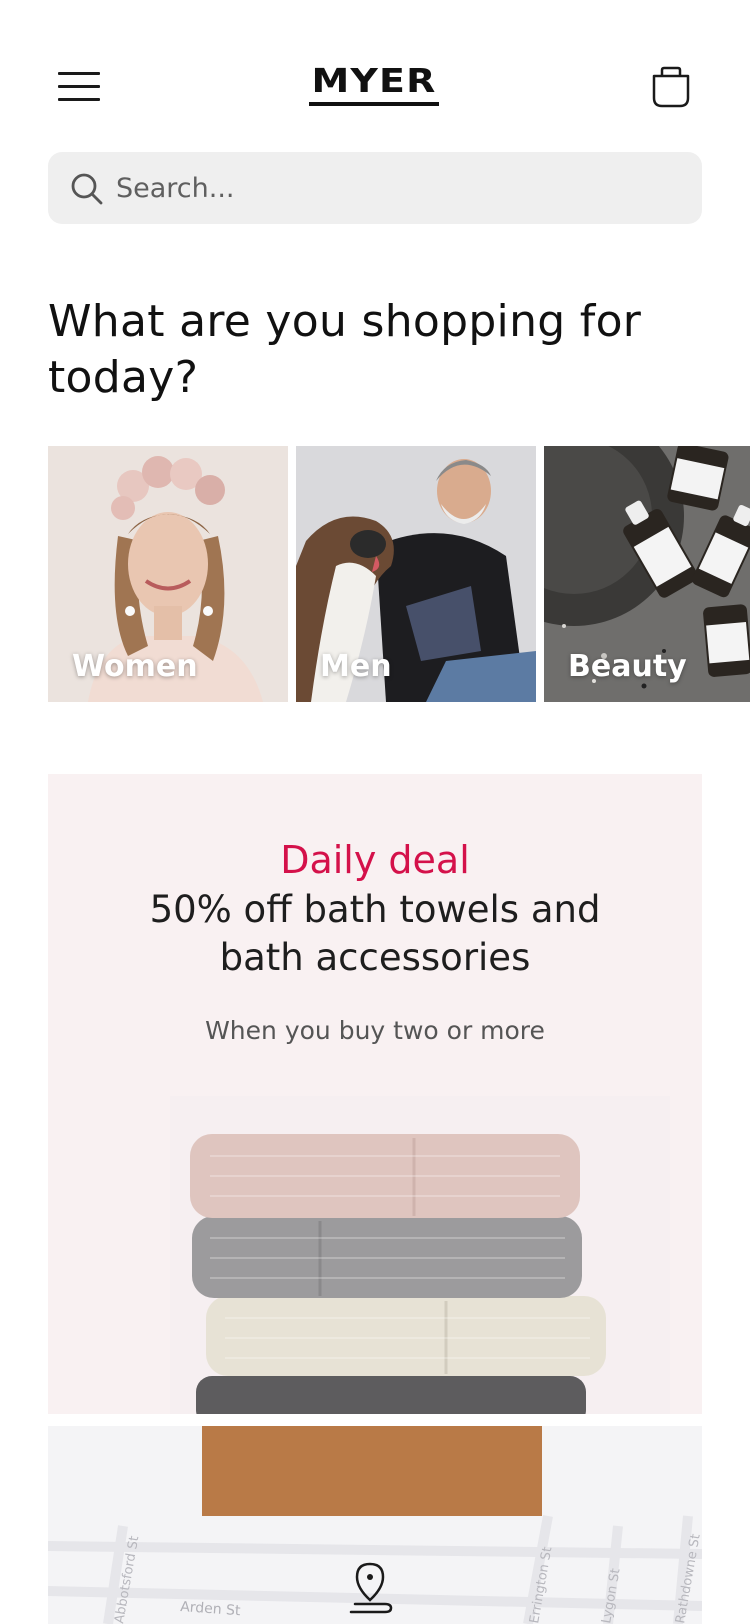 This screenshot has width=750, height=1624. Describe the element at coordinates (79, 87) in the screenshot. I see `hamburger-menu-icon` at that location.